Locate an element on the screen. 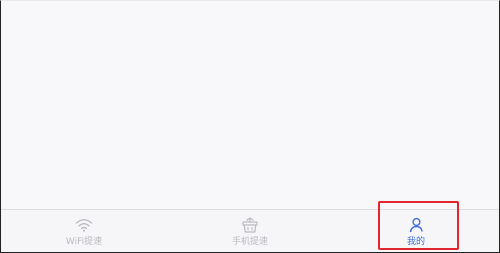 The image size is (500, 253). tab-phone-speedup: 手机提速 is located at coordinates (250, 231).